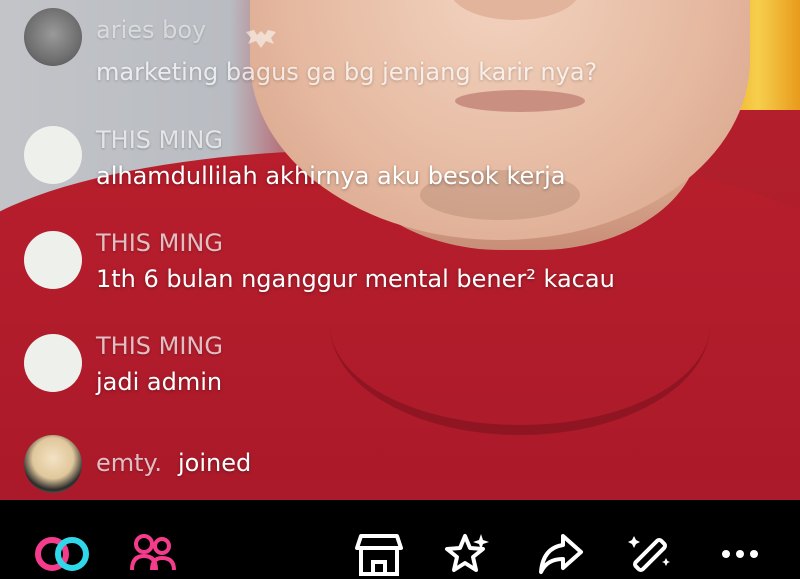 This screenshot has height=579, width=800. What do you see at coordinates (261, 39) in the screenshot?
I see `bat-emoji-icon` at bounding box center [261, 39].